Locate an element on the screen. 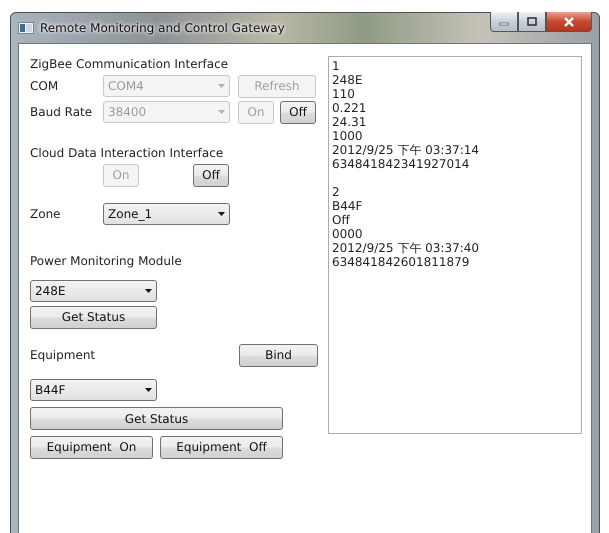 This screenshot has width=609, height=533. maximize-icon is located at coordinates (532, 21).